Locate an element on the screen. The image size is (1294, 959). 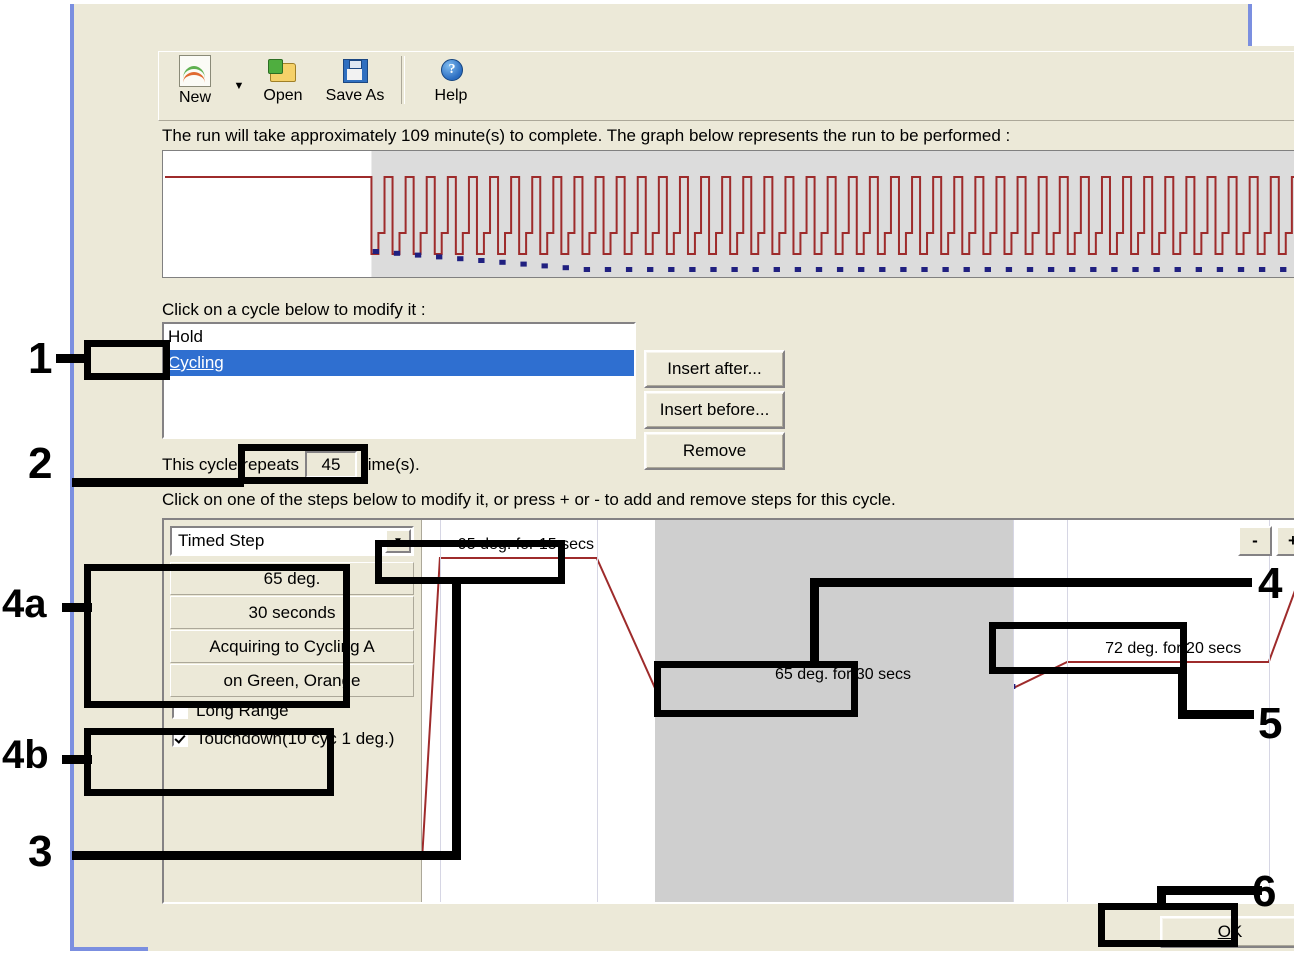
save-as-label: Save As is located at coordinates (355, 95).